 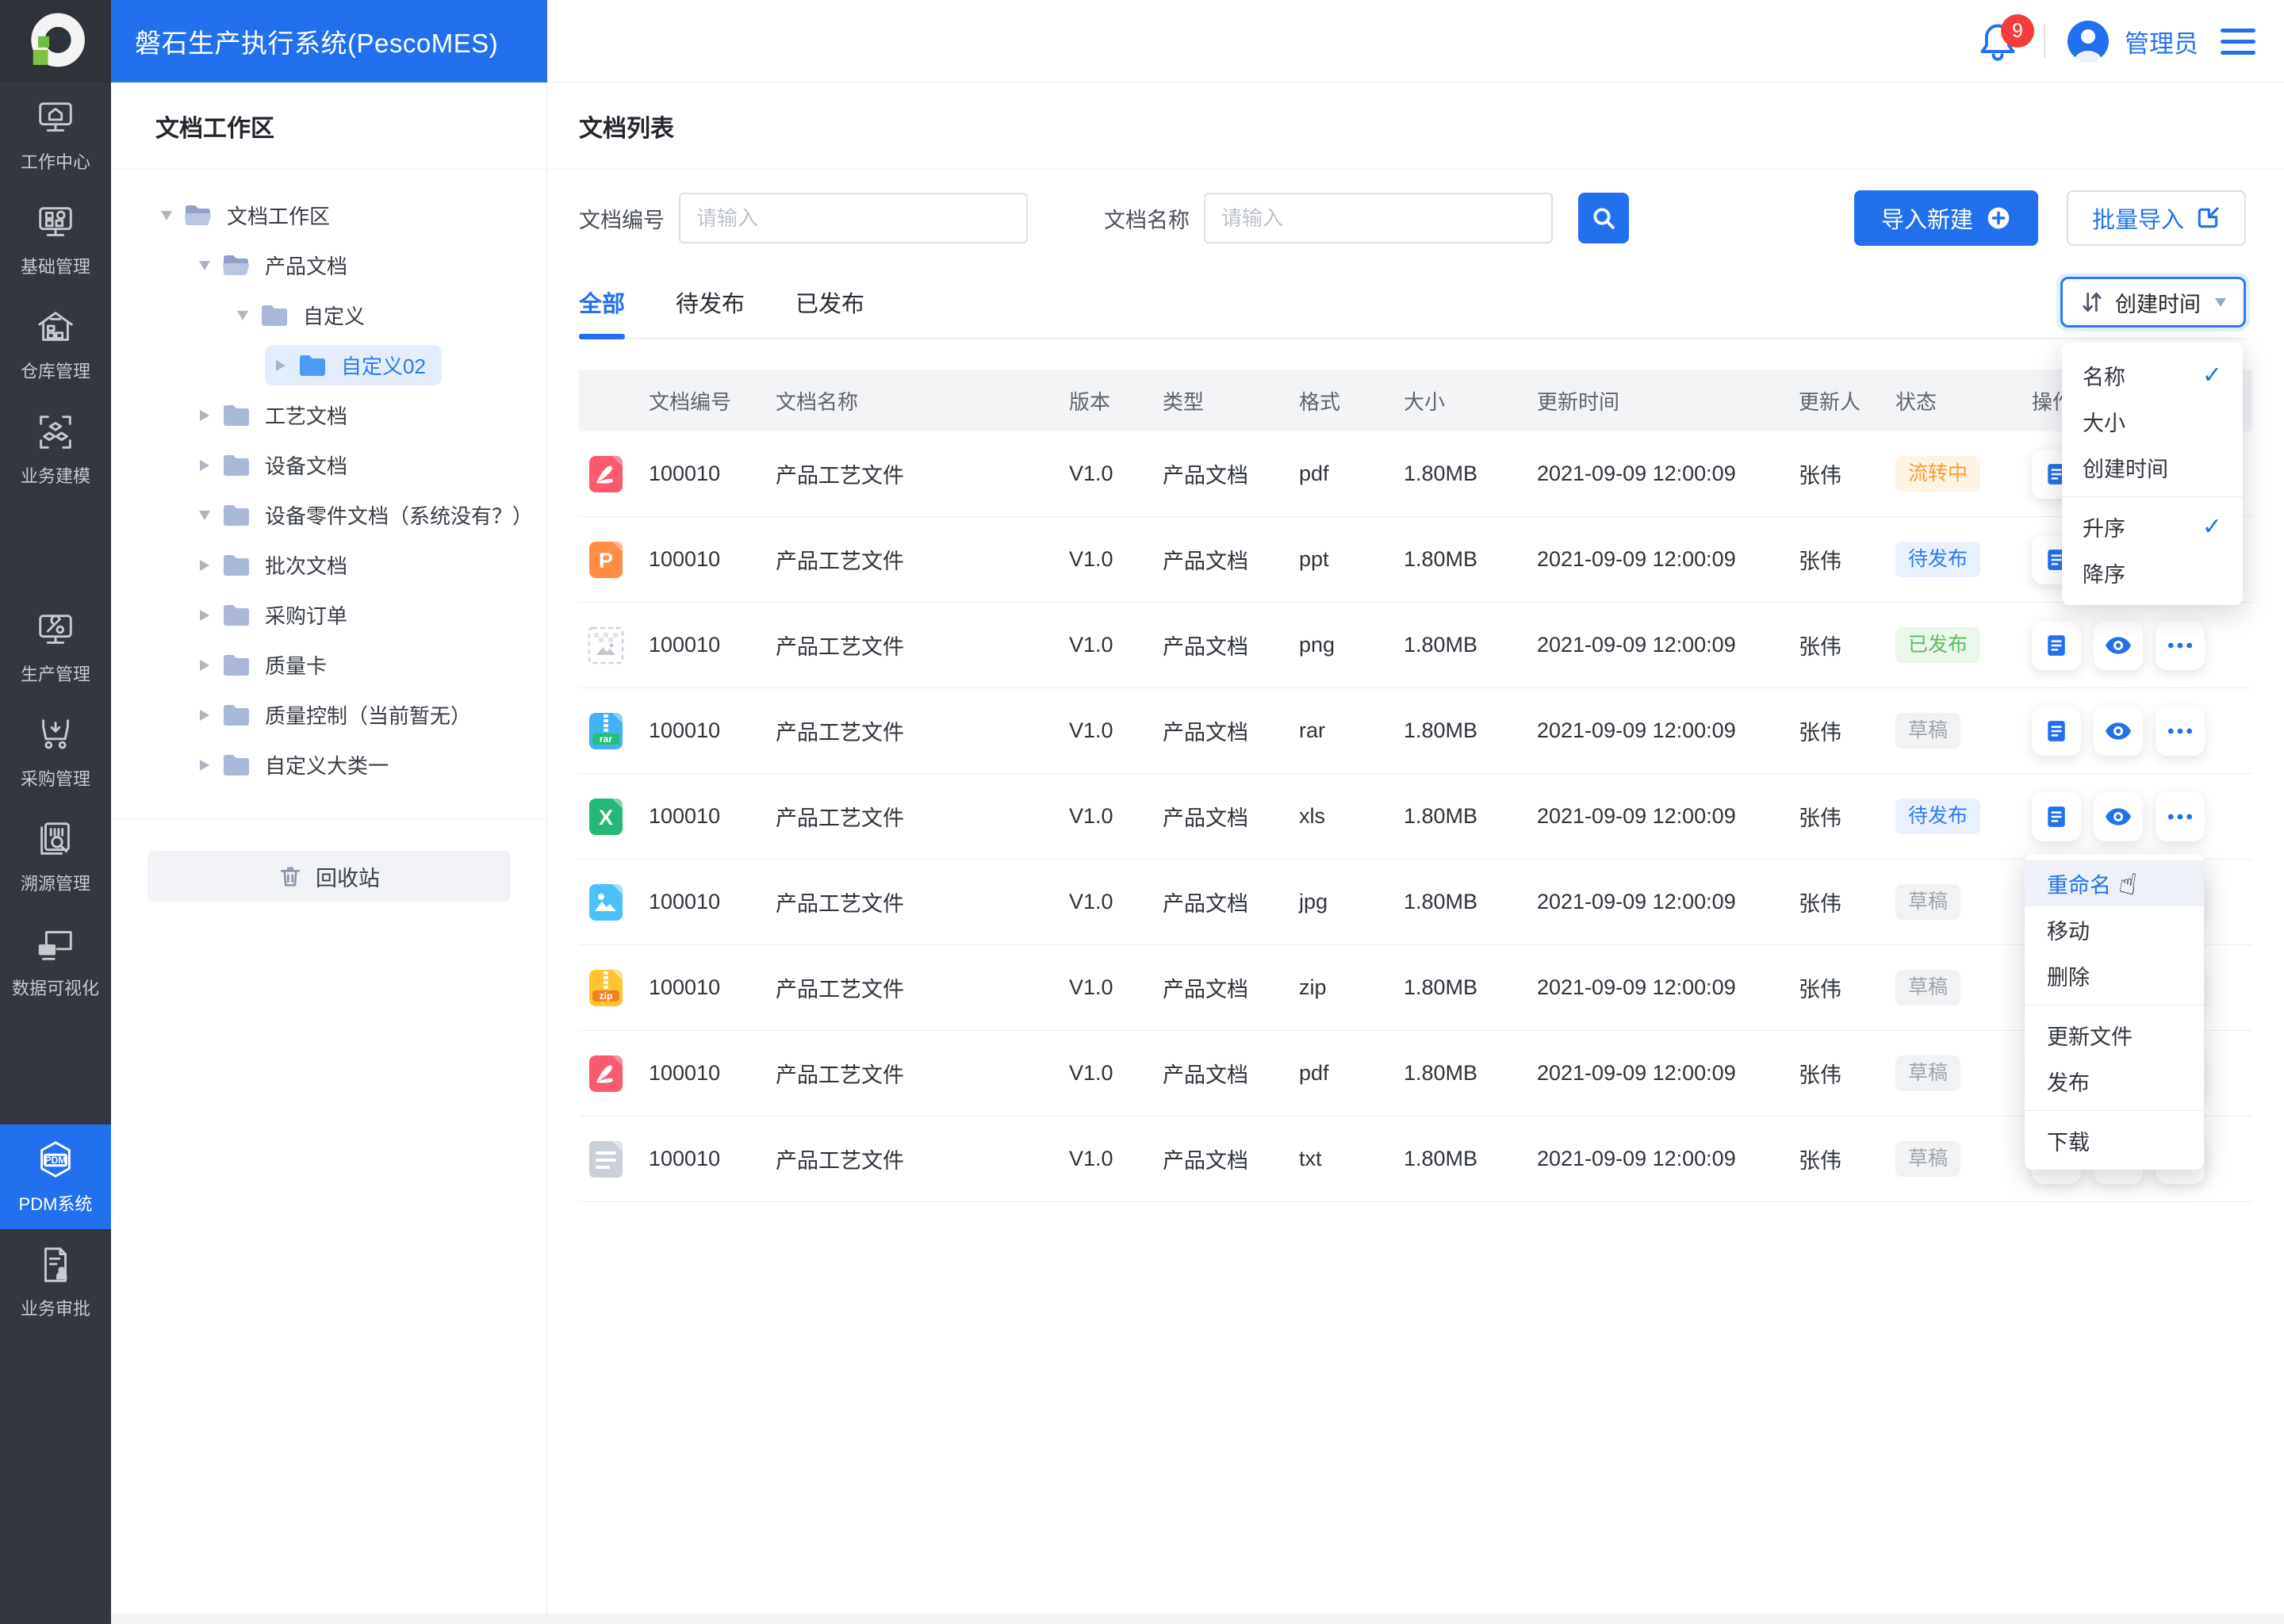 I want to click on tree-node-6: 设备零件文档（系统没有？）, so click(x=328, y=515).